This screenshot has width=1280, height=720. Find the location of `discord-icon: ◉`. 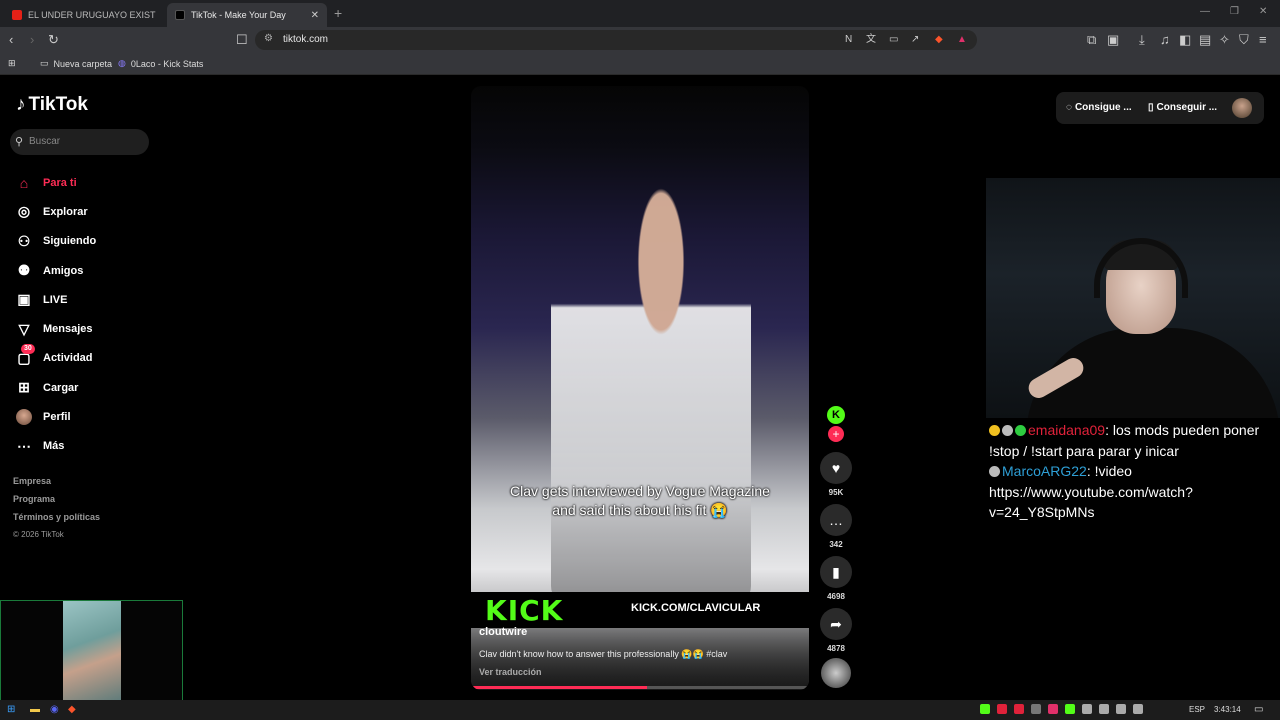

discord-icon: ◉ is located at coordinates (54, 710).